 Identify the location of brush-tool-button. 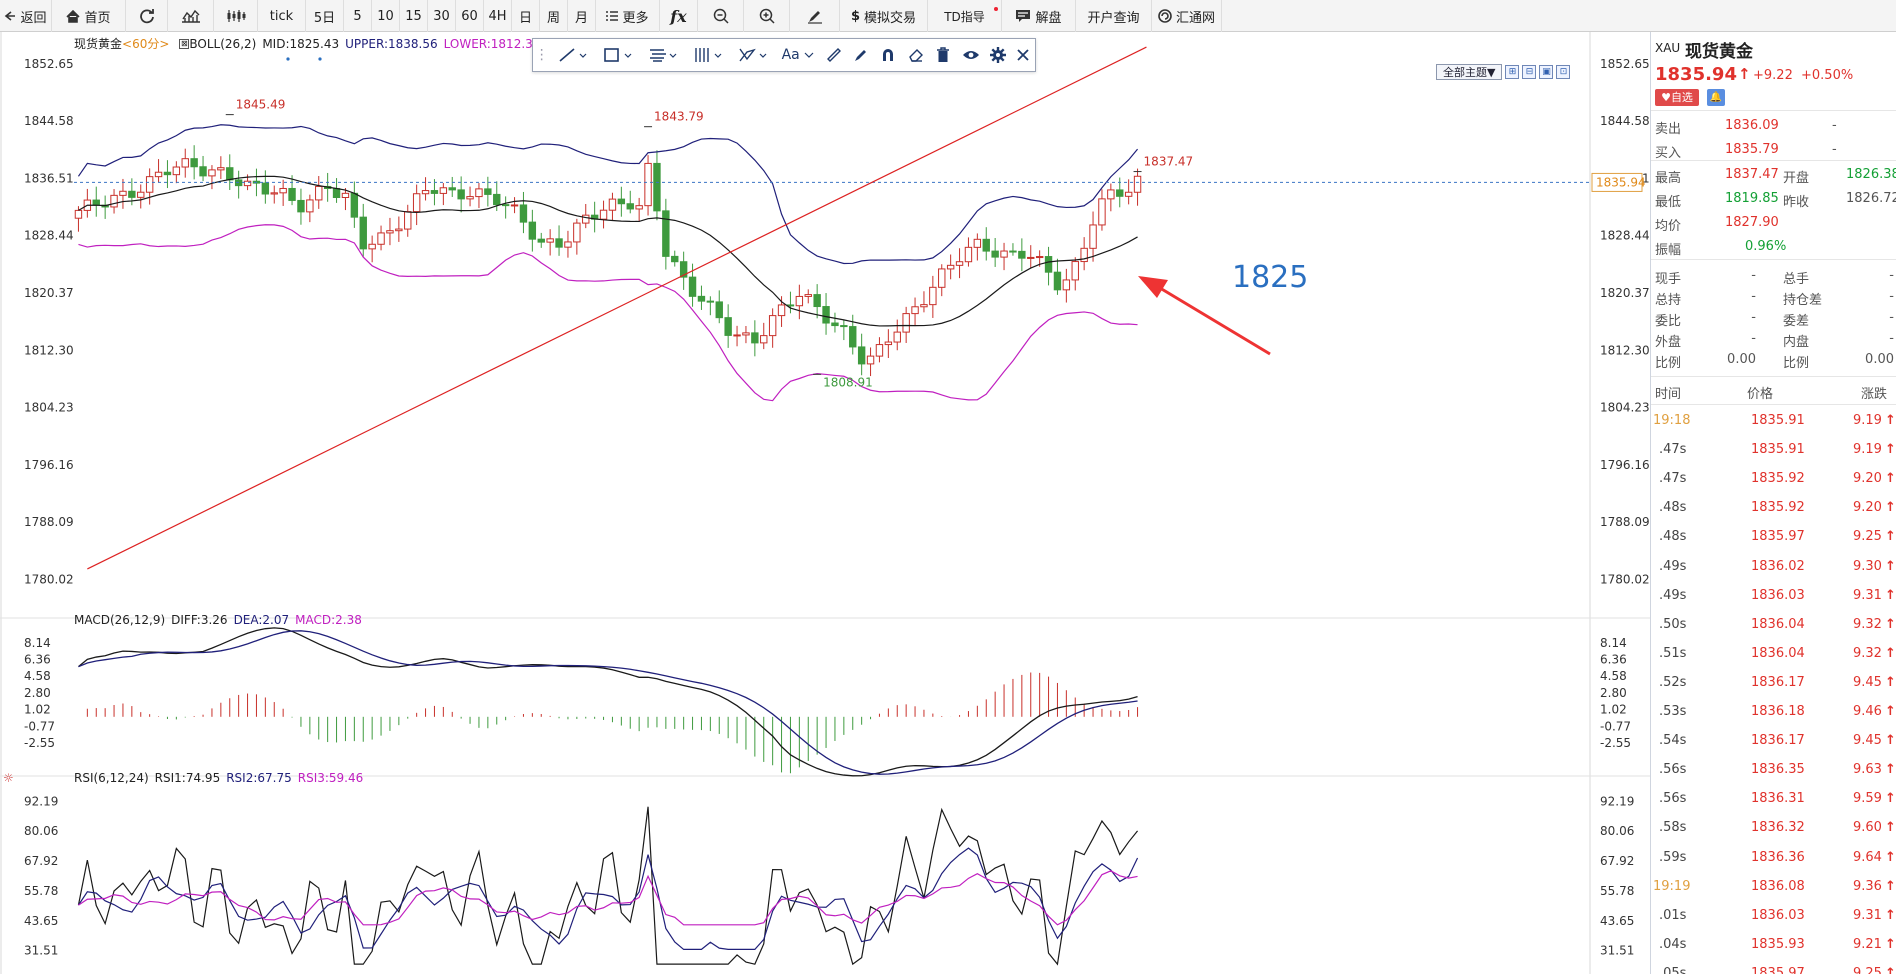
(860, 55).